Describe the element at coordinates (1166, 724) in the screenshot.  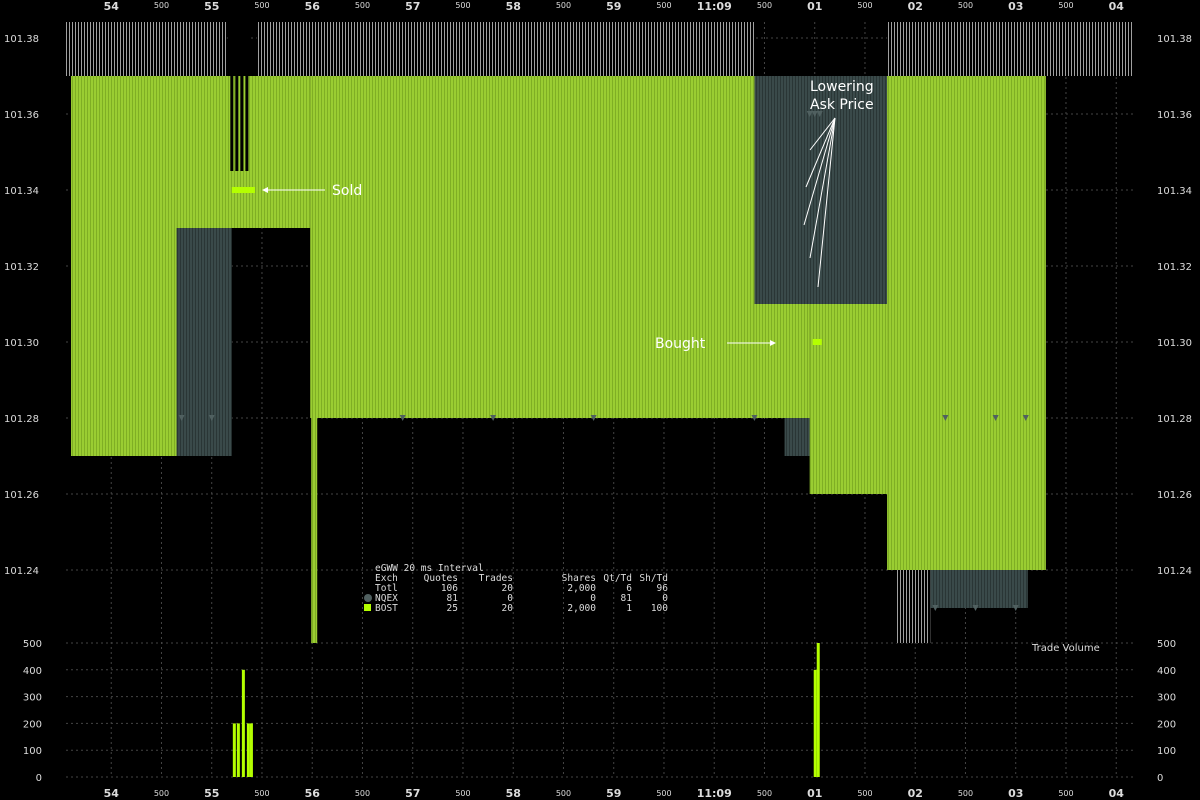
I see `volume-tick-label-right: 200` at that location.